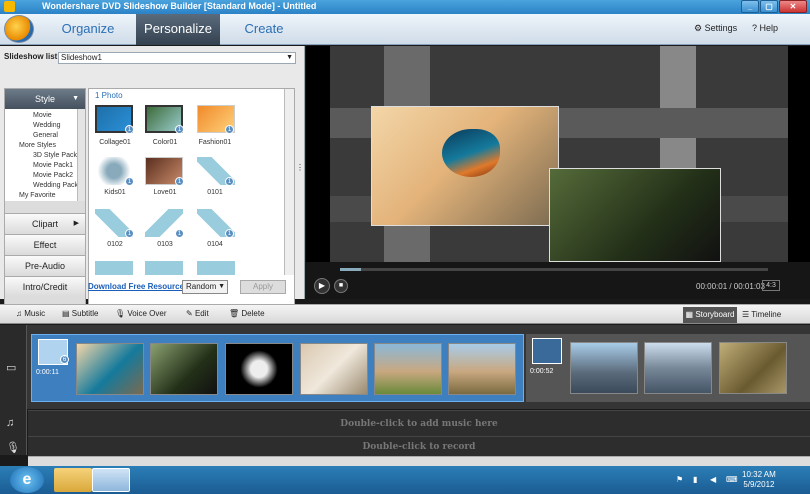 This screenshot has height=494, width=810. Describe the element at coordinates (41, 126) in the screenshot. I see `tree-item-wedding: Wedding` at that location.